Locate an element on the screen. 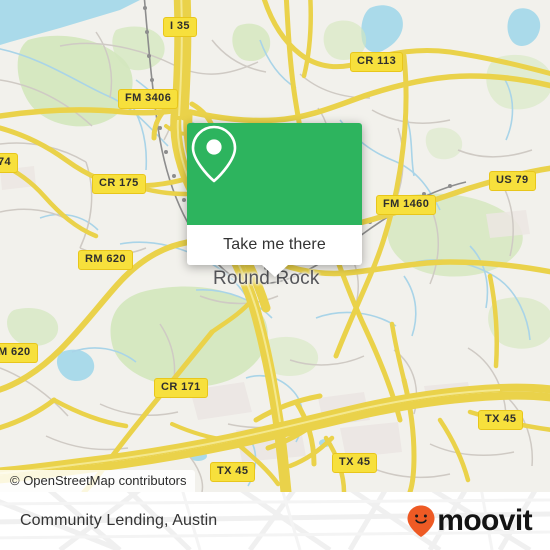 This screenshot has height=550, width=550. take-me-there-label: Take me there is located at coordinates (274, 244).